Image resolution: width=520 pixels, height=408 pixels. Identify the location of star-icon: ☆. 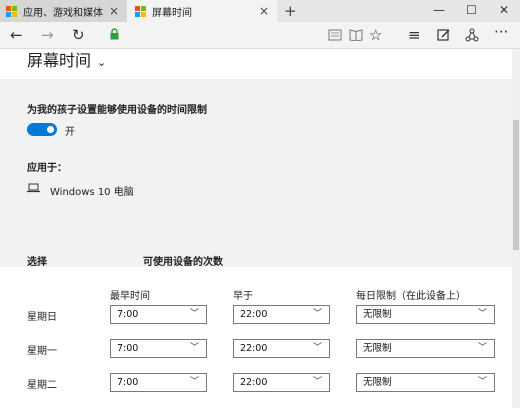
(375, 35).